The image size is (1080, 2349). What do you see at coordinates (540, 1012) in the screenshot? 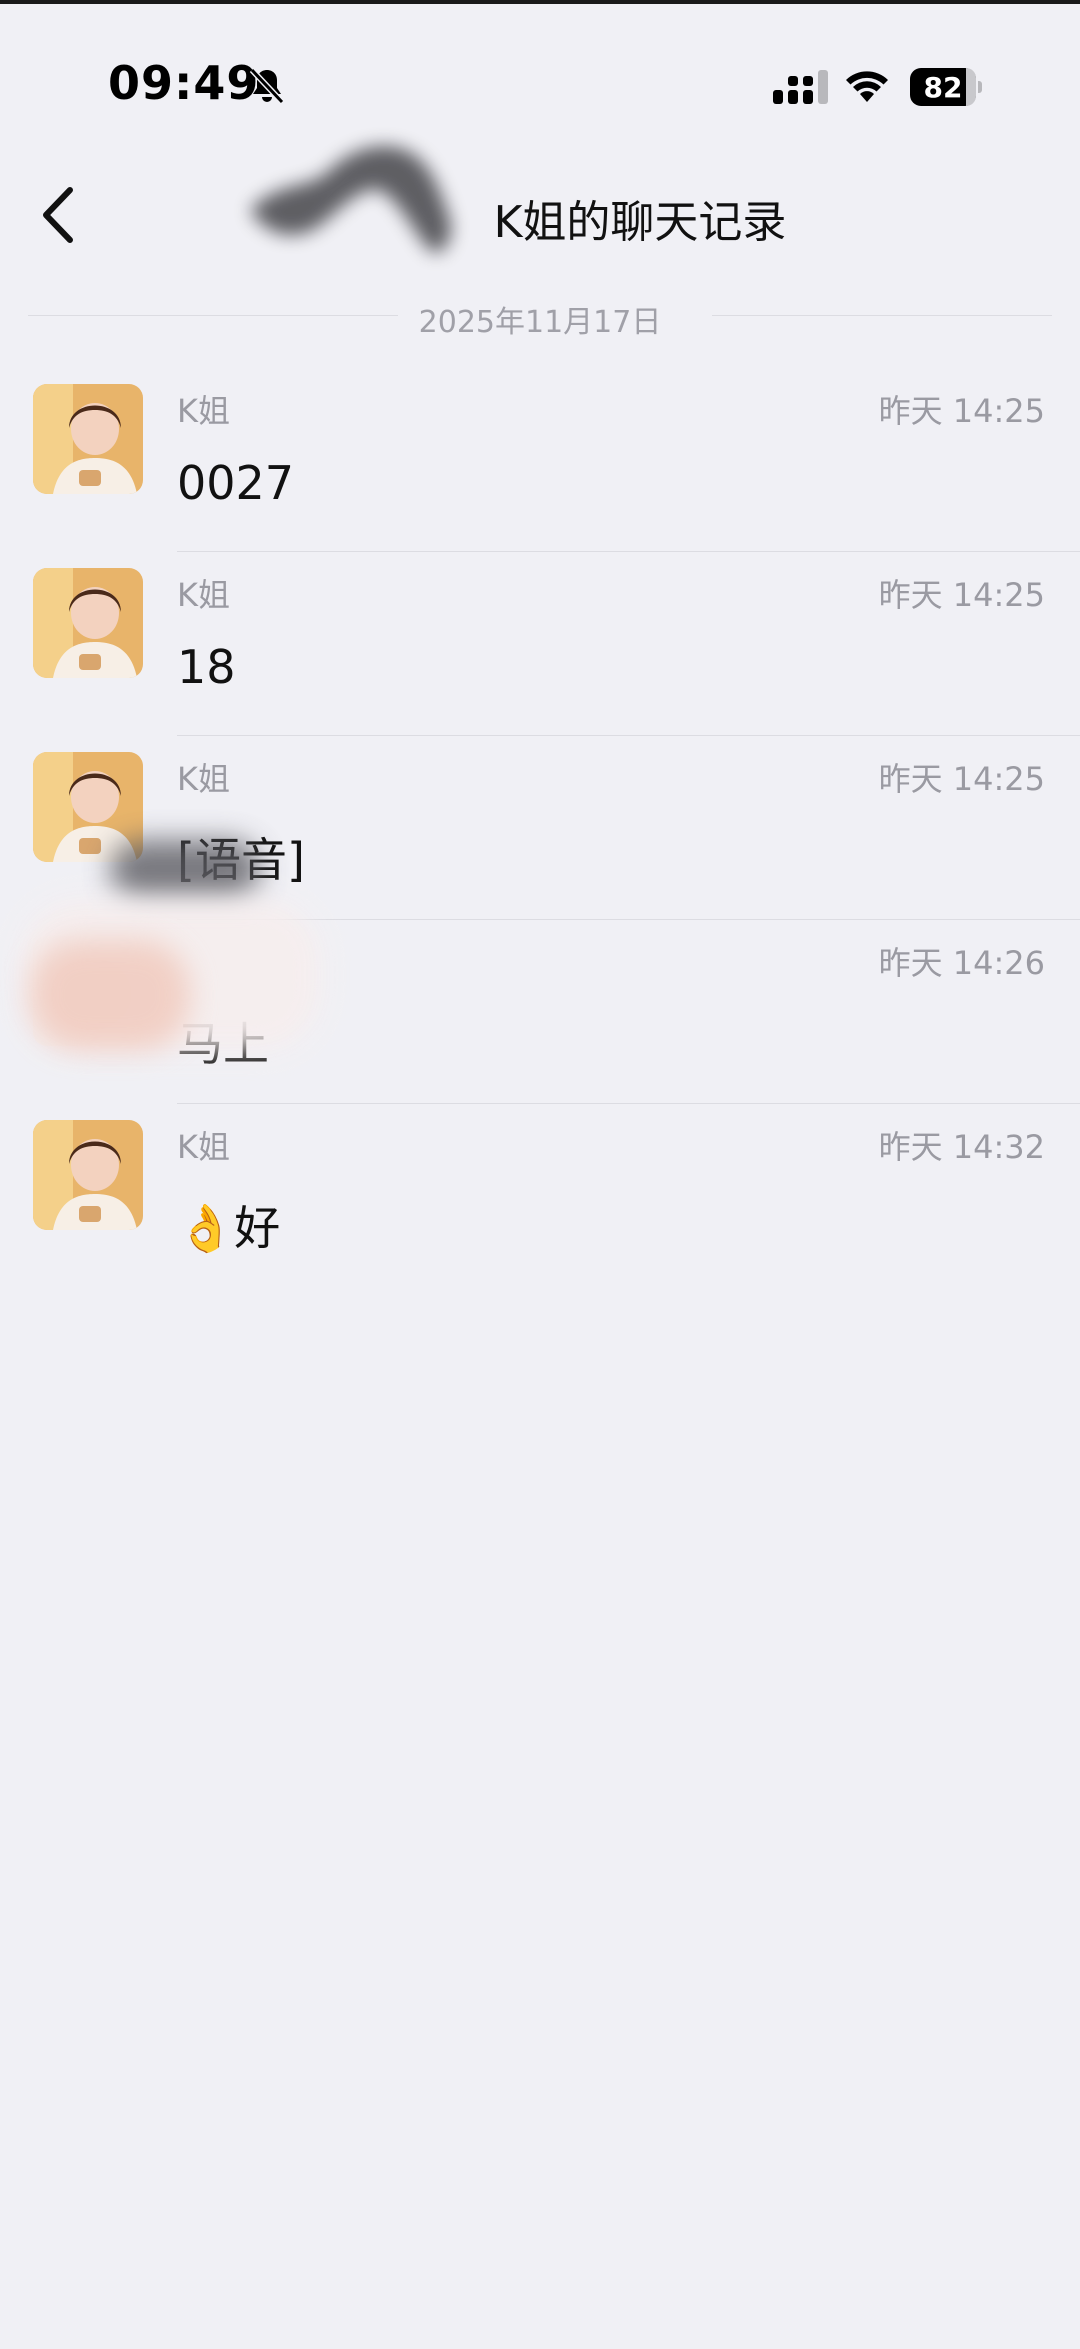
I see `message-item: 昨天 14:26 马上` at bounding box center [540, 1012].